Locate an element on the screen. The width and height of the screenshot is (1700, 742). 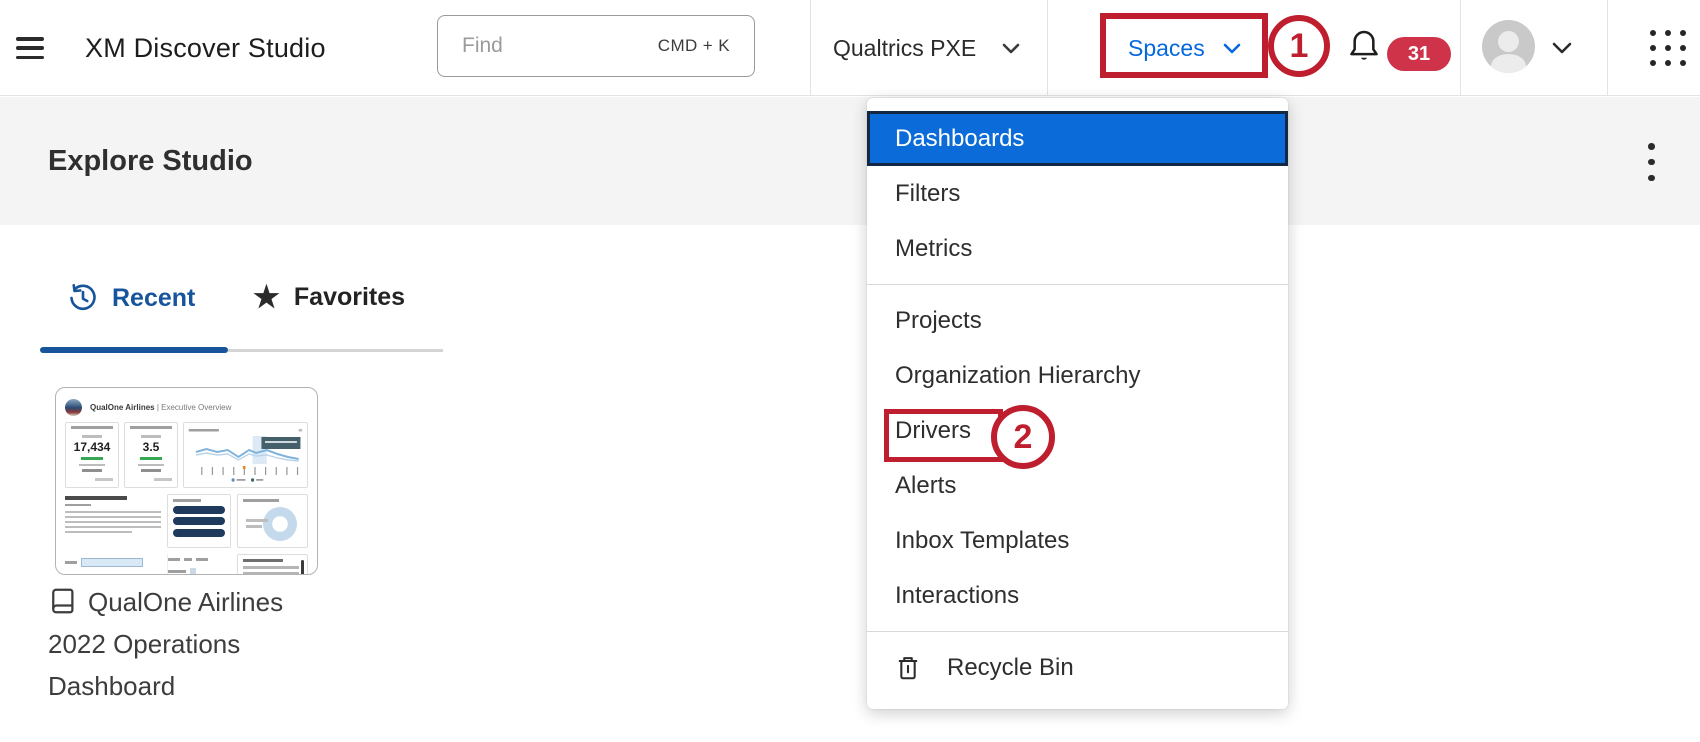
spaces-dropdown-button: Spaces is located at coordinates (1184, 48).